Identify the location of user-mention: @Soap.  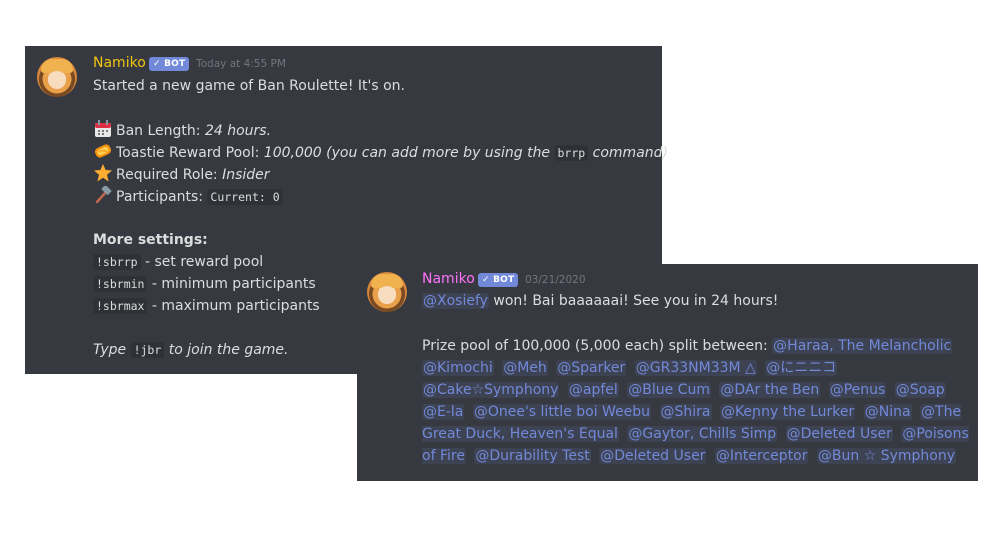
(920, 390).